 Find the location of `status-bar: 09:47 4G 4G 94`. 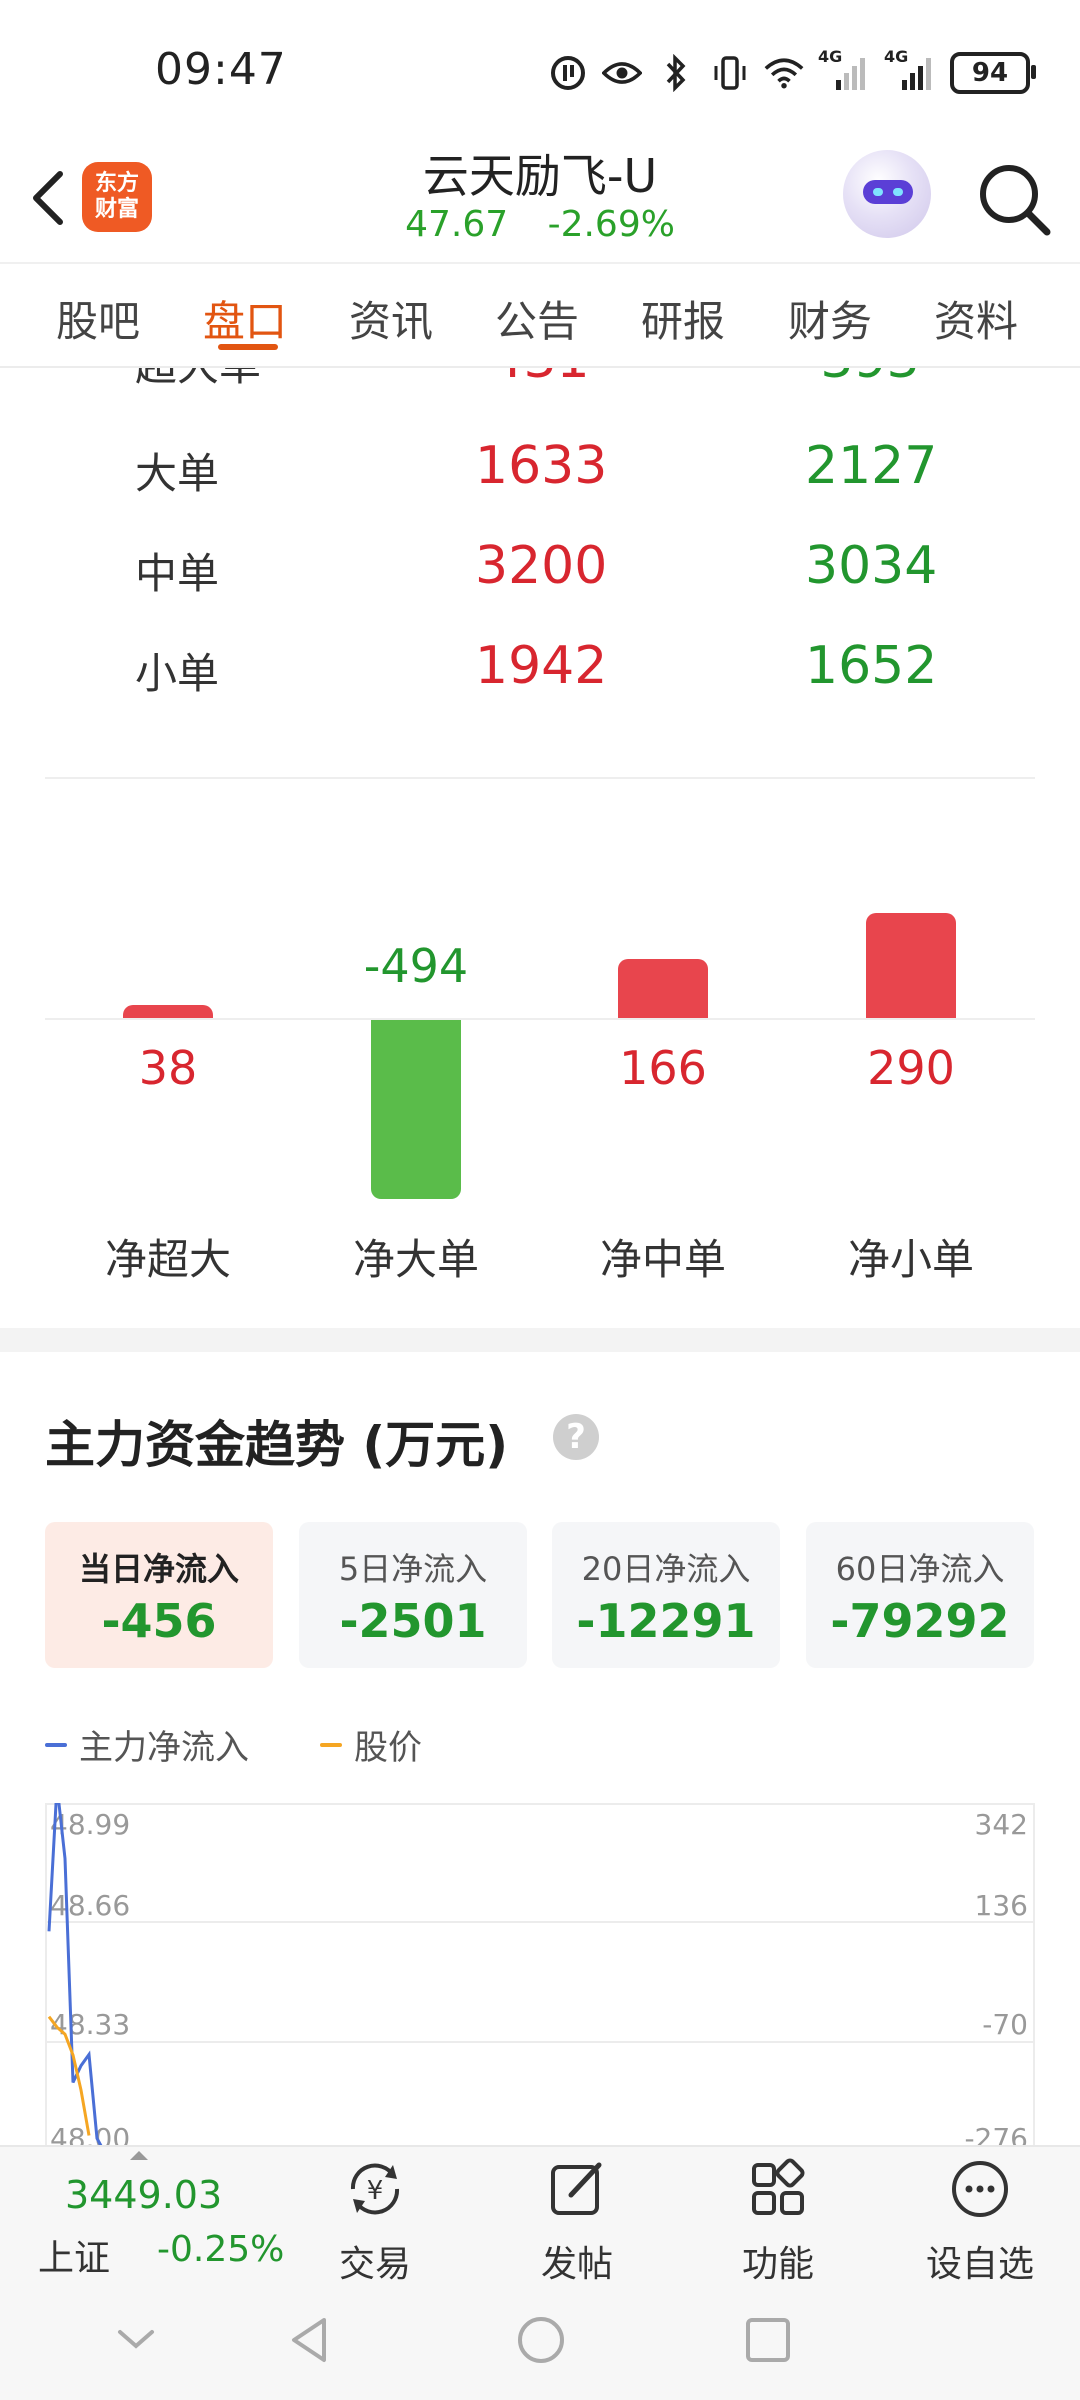

status-bar: 09:47 4G 4G 94 is located at coordinates (540, 70).